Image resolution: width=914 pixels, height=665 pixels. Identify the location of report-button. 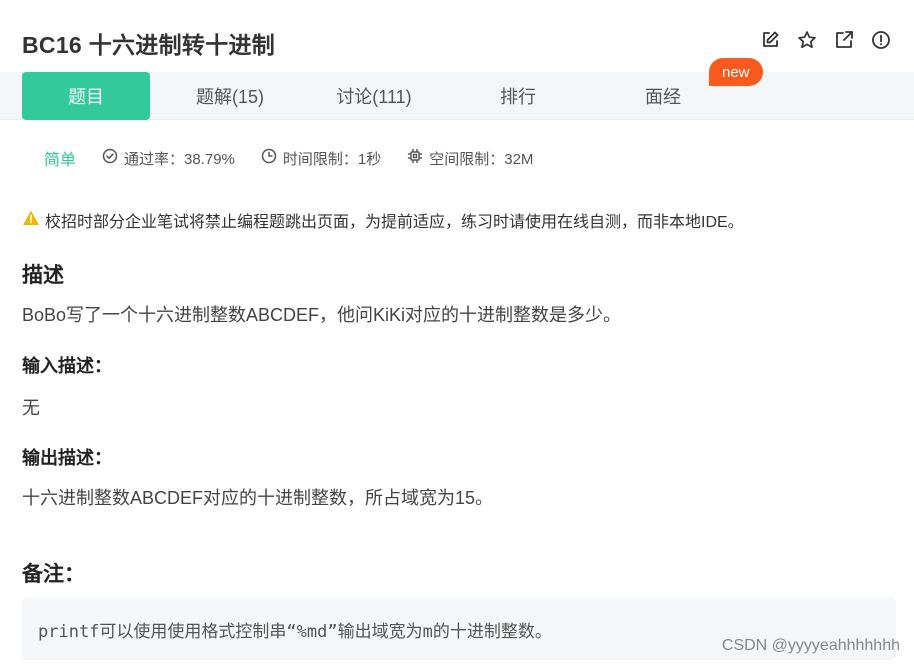
(880, 42).